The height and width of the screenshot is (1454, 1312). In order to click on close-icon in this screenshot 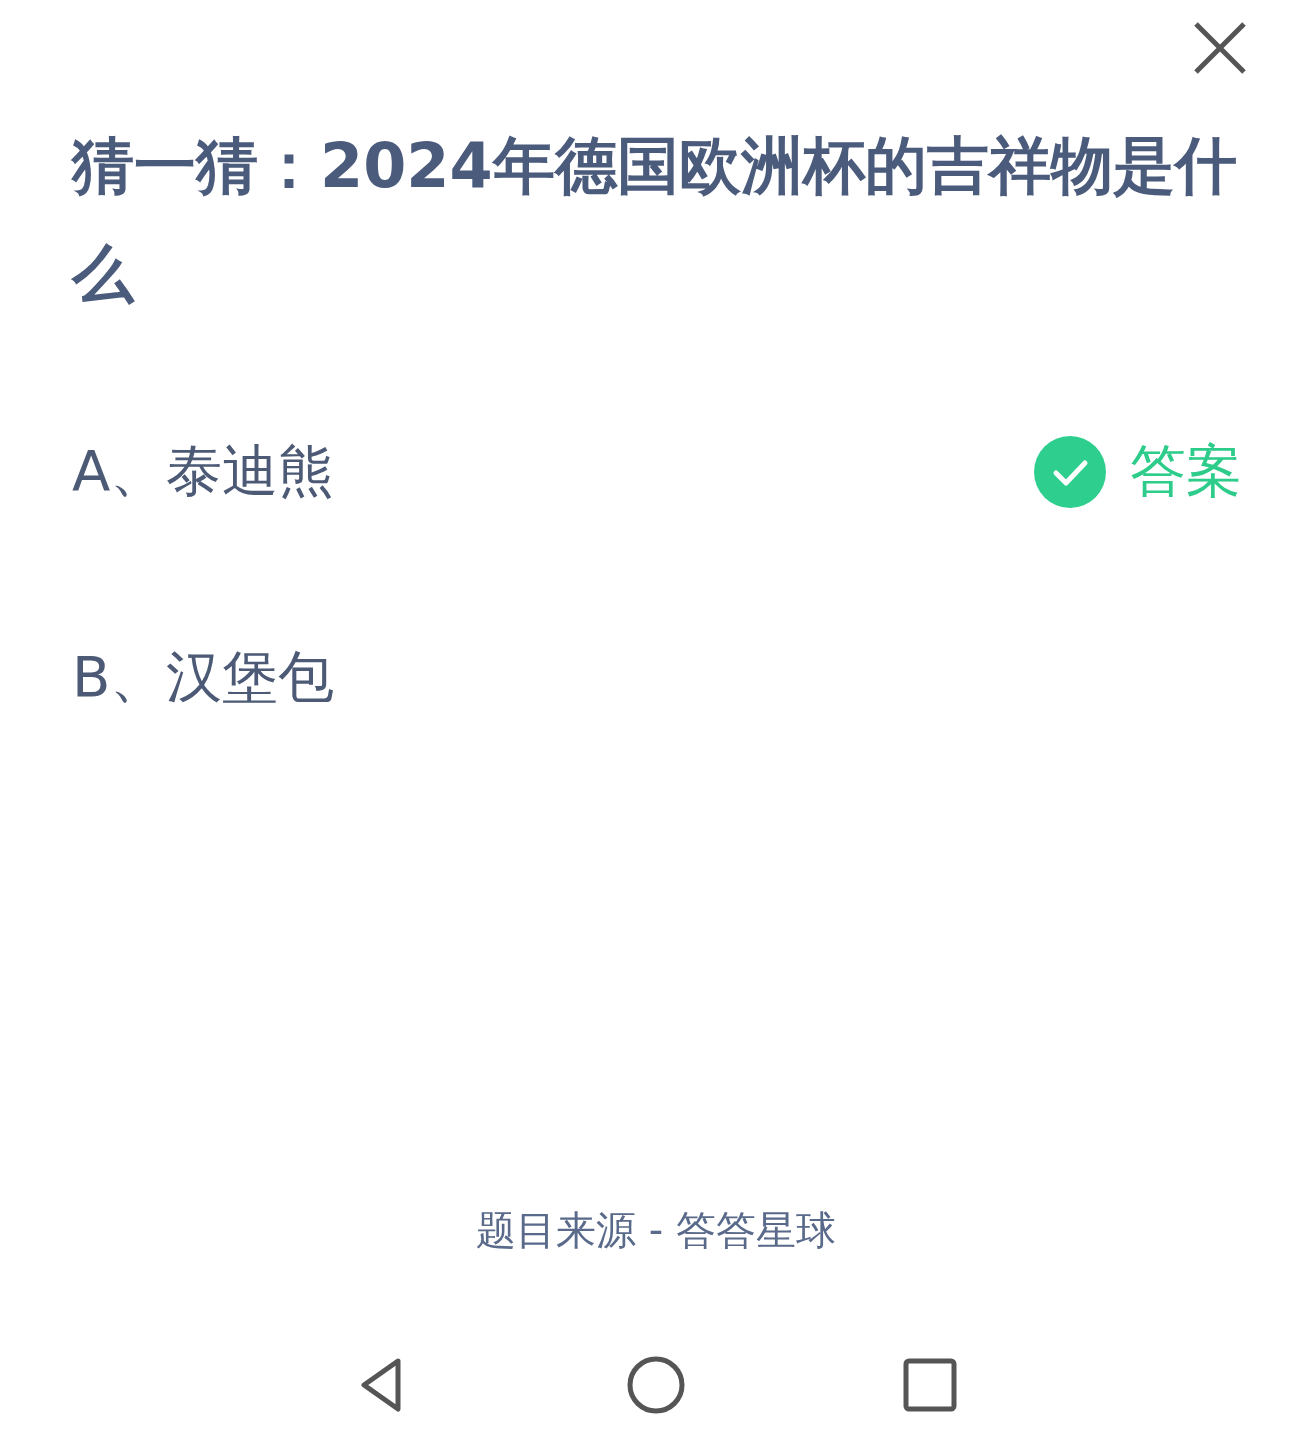, I will do `click(1220, 48)`.